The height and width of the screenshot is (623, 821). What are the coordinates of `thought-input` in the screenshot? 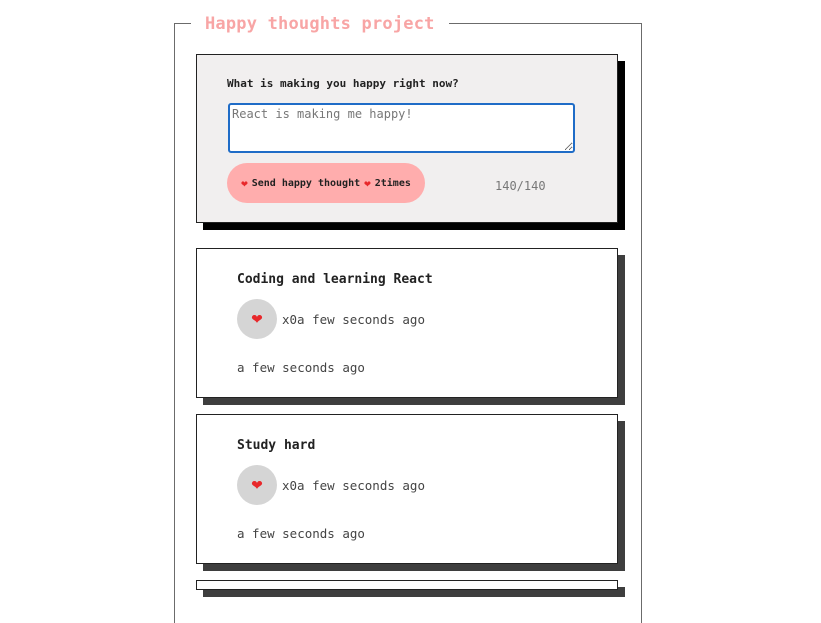 It's located at (401, 128).